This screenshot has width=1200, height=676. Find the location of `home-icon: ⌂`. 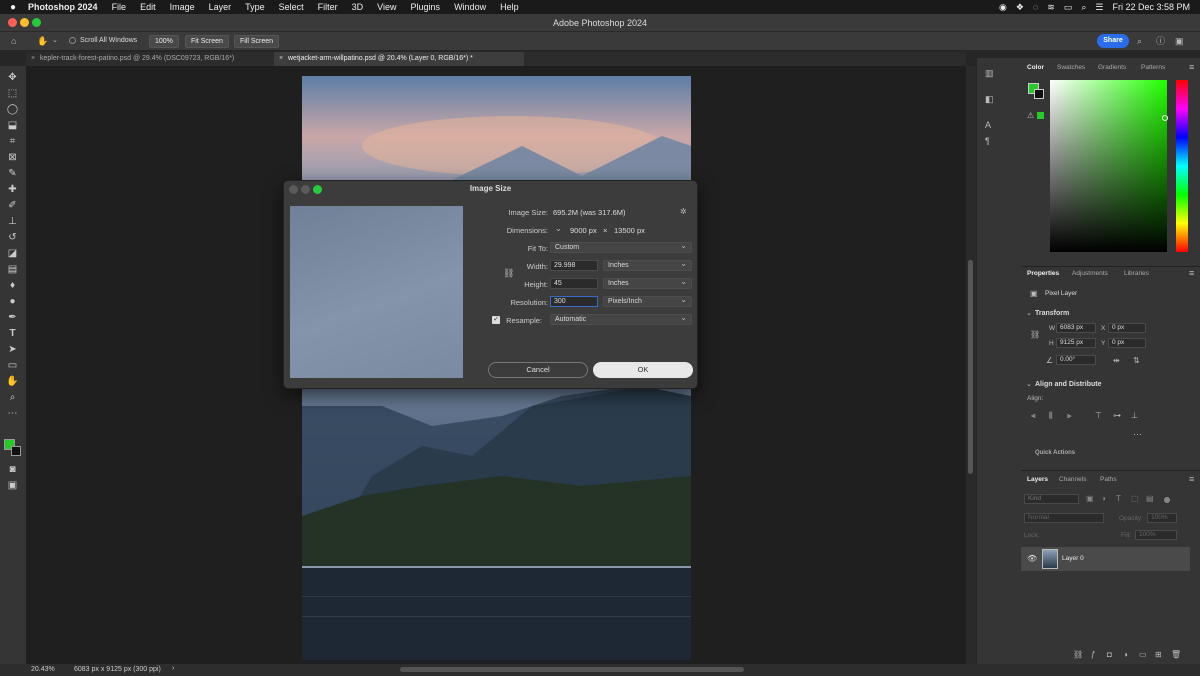

home-icon: ⌂ is located at coordinates (13, 41).